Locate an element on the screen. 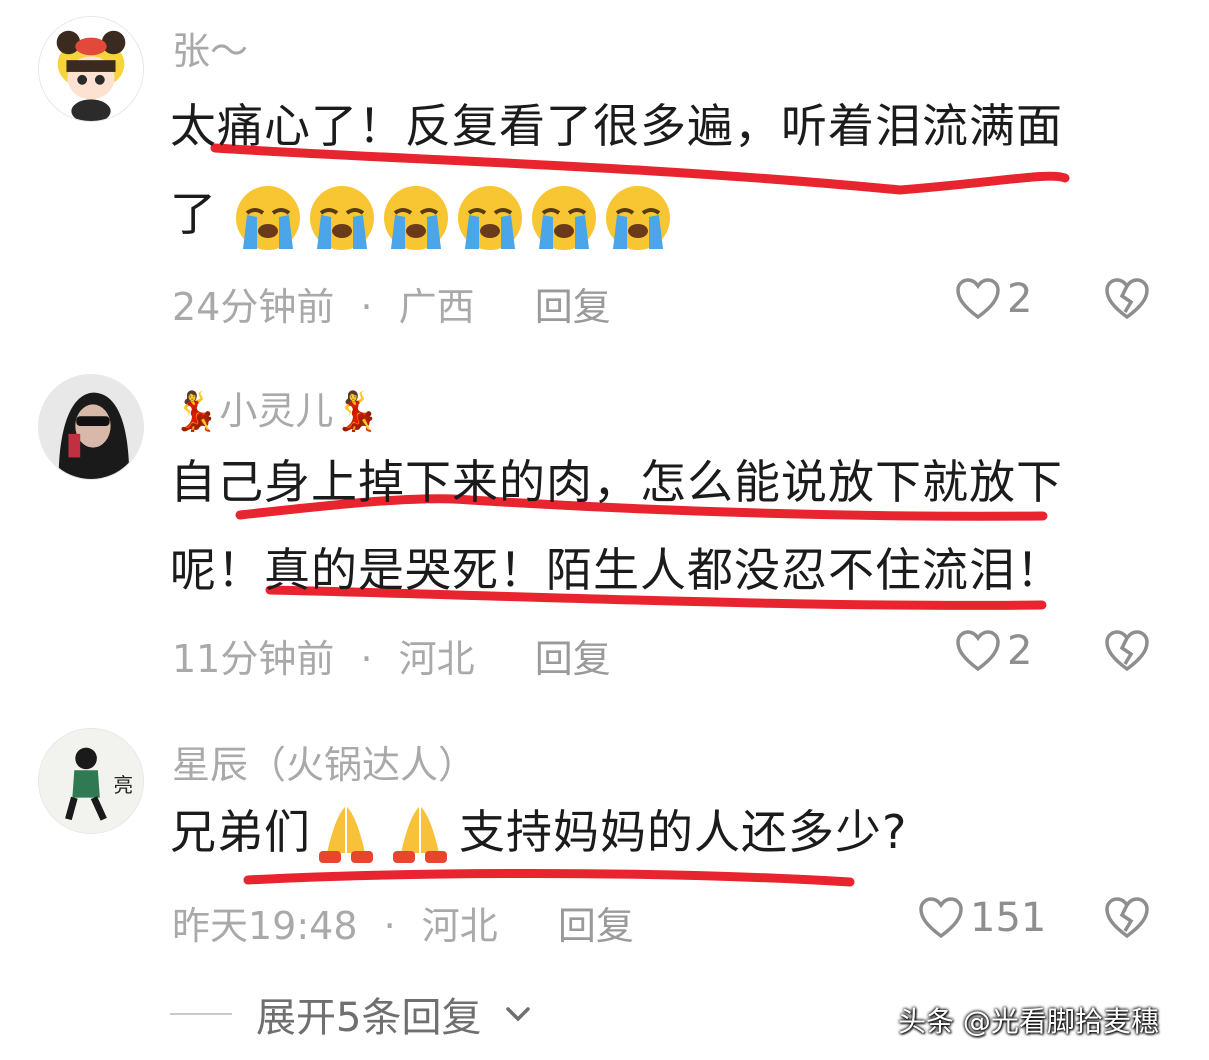 This screenshot has height=1060, width=1209. watermark: 头条 @光看脚拾麦穗 is located at coordinates (1028, 1021).